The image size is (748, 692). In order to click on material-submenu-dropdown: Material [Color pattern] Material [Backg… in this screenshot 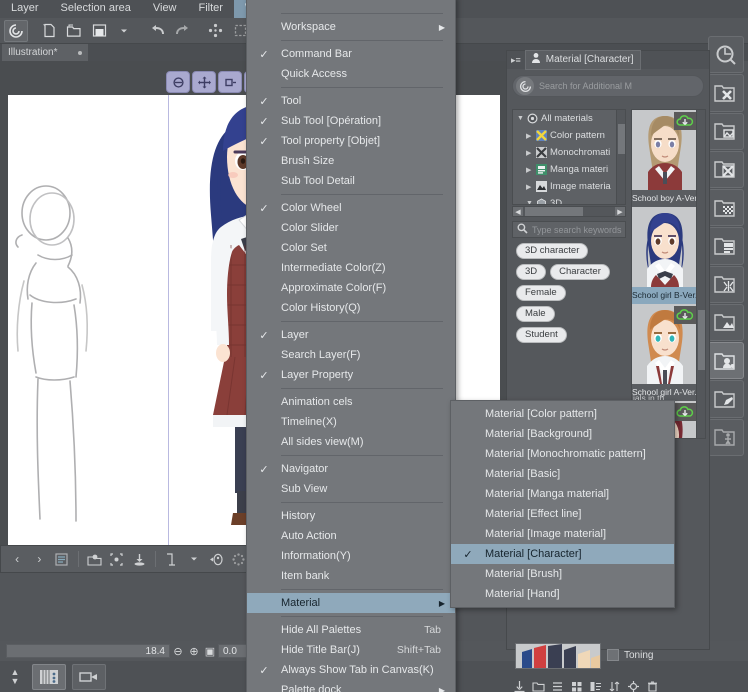, I will do `click(562, 504)`.